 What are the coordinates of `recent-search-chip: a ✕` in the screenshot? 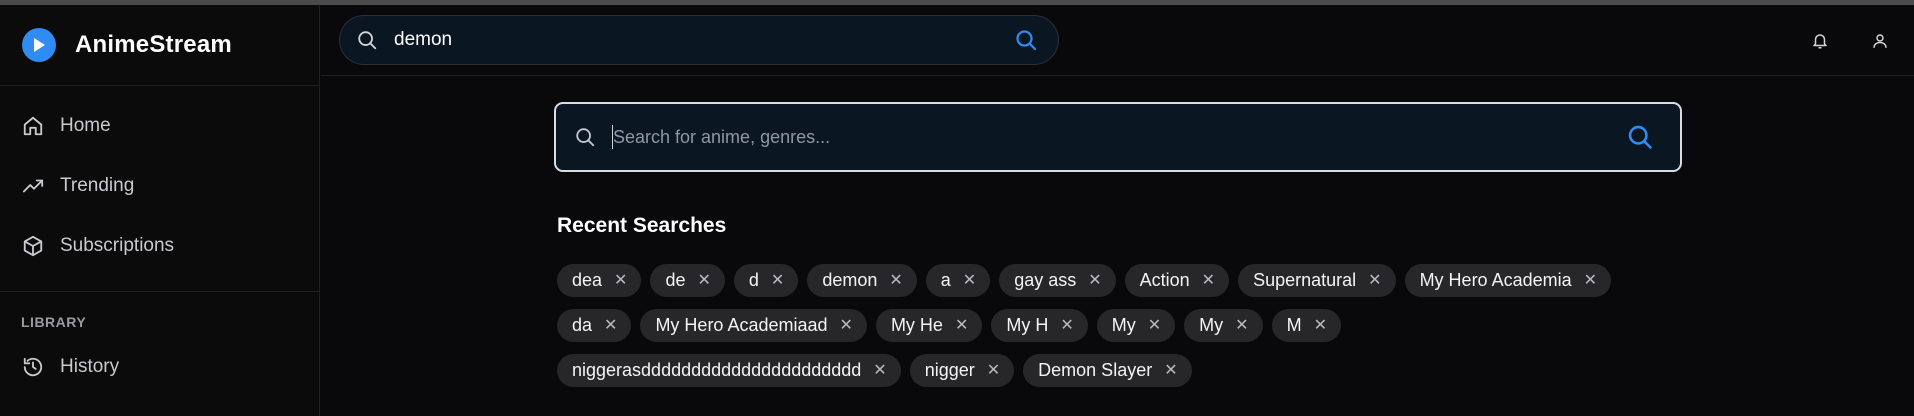 It's located at (958, 280).